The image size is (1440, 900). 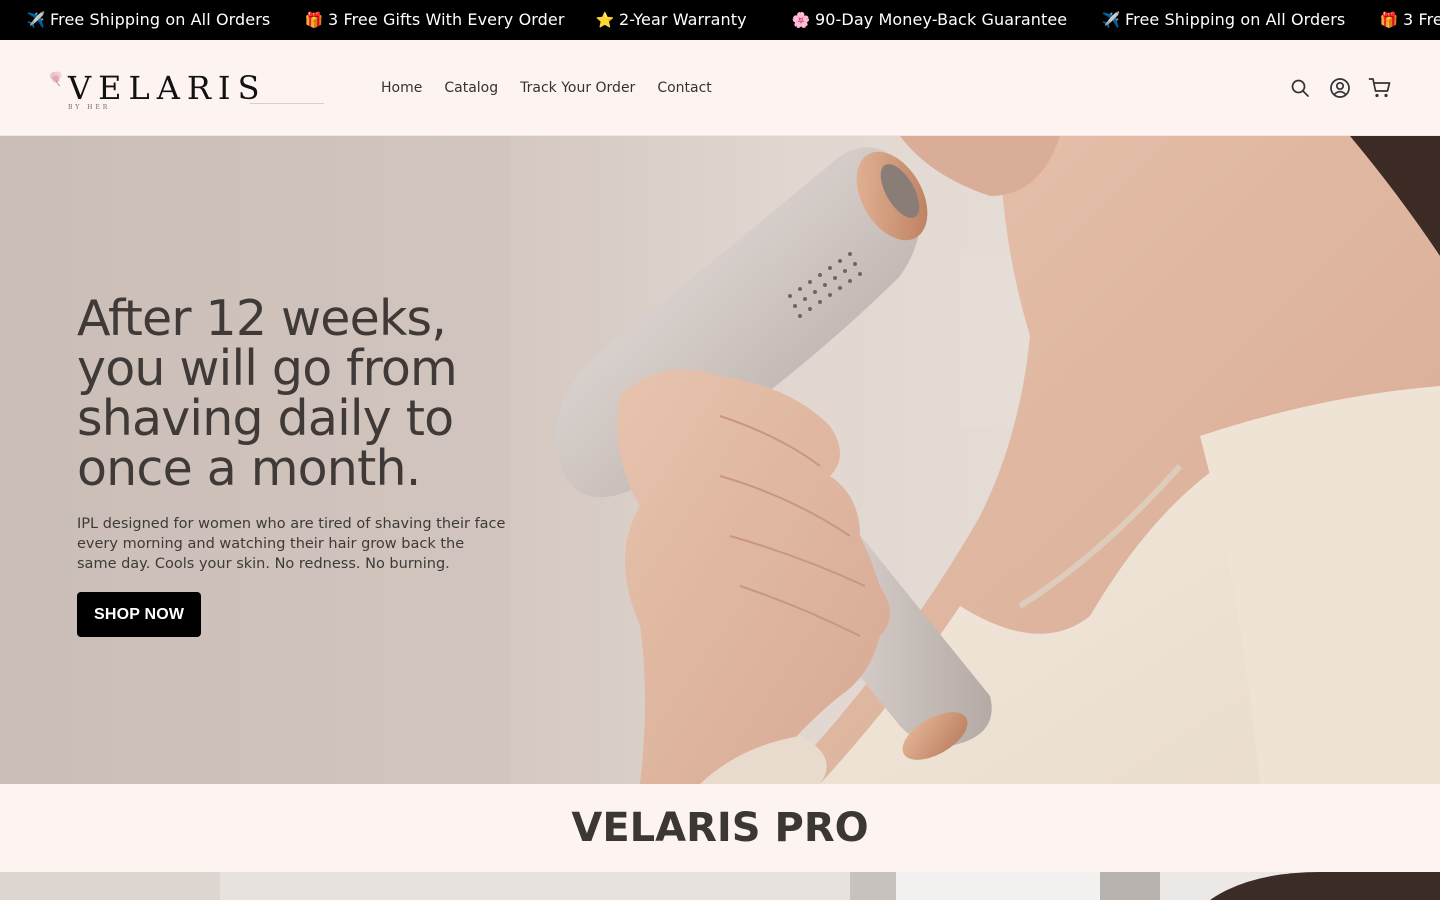 I want to click on product-section: VELARIS PRO, so click(x=720, y=828).